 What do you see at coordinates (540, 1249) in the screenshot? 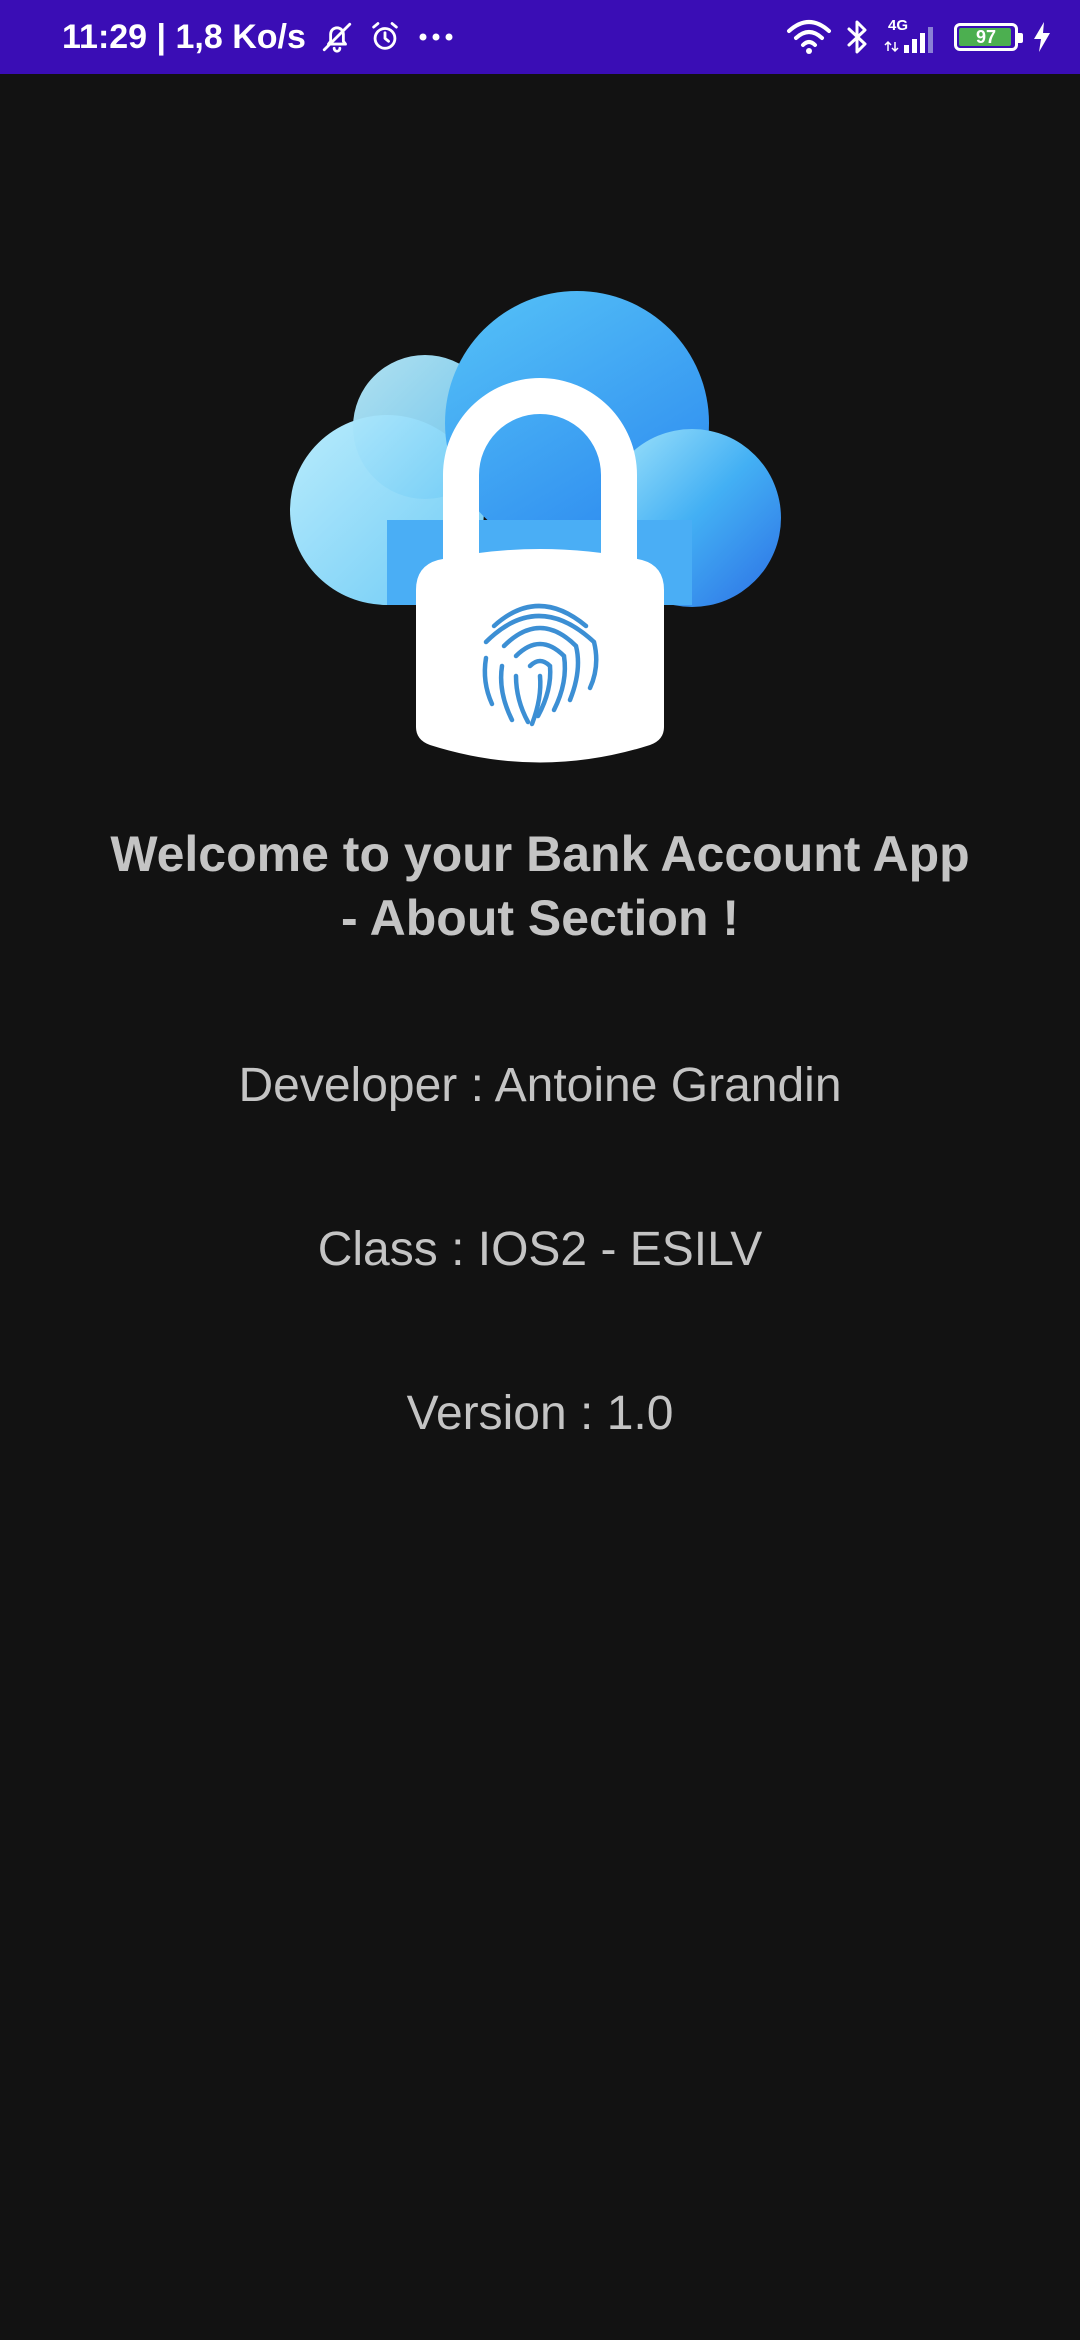
I see `class-info: Class : IOS2 - ESILV` at bounding box center [540, 1249].